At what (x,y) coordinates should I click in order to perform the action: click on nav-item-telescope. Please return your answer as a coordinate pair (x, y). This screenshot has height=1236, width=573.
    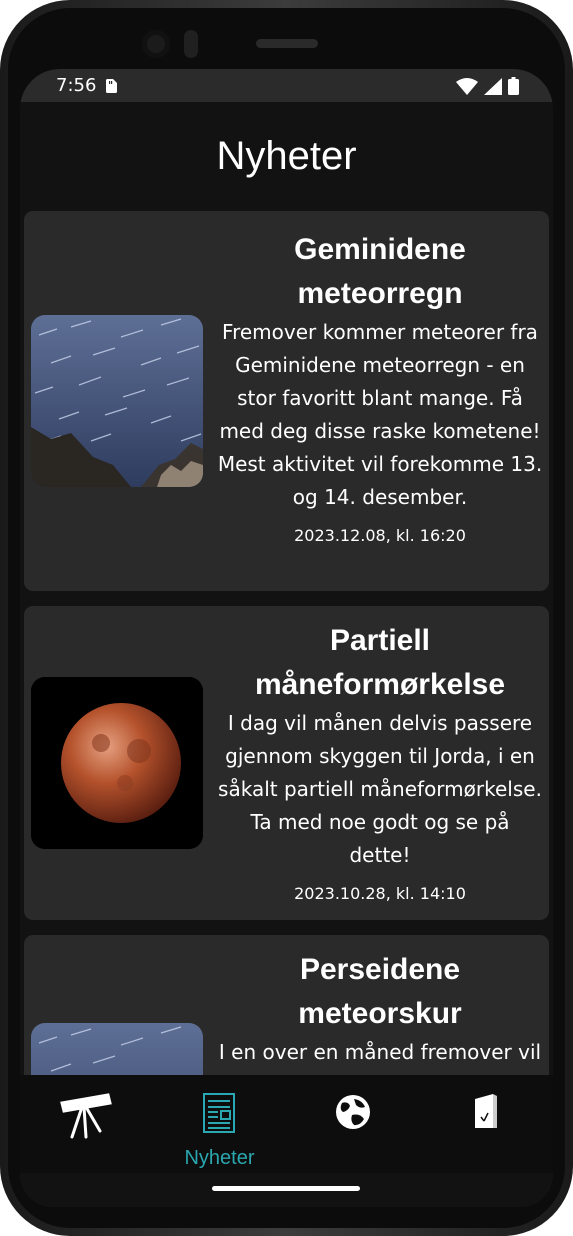
    Looking at the image, I should click on (86, 1124).